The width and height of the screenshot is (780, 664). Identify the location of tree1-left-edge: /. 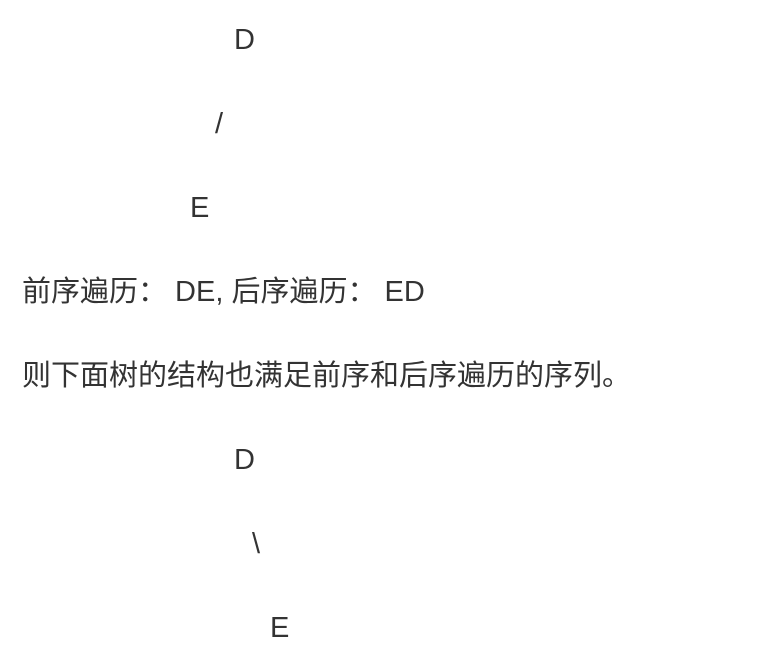
(219, 124).